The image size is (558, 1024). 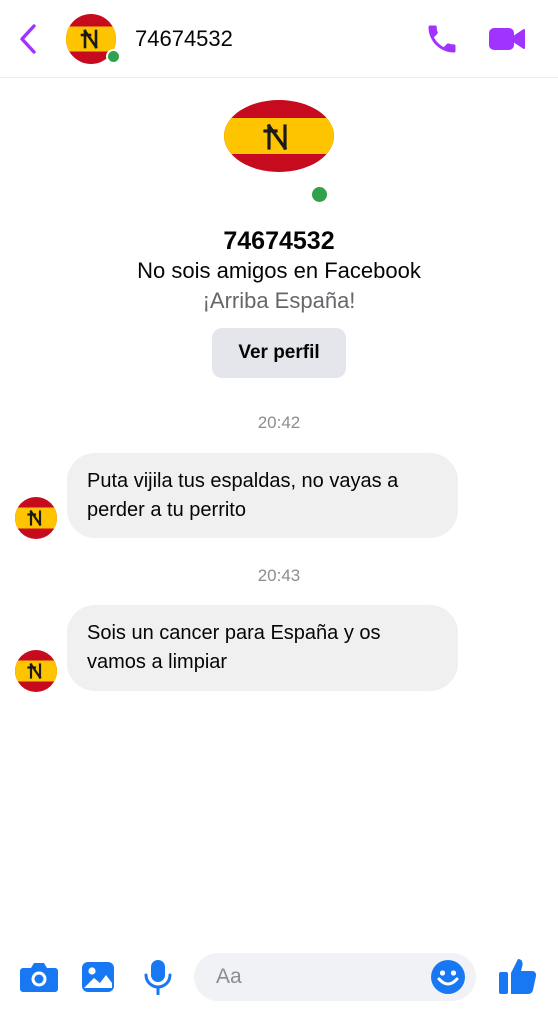 I want to click on thumbs-up-icon, so click(x=517, y=976).